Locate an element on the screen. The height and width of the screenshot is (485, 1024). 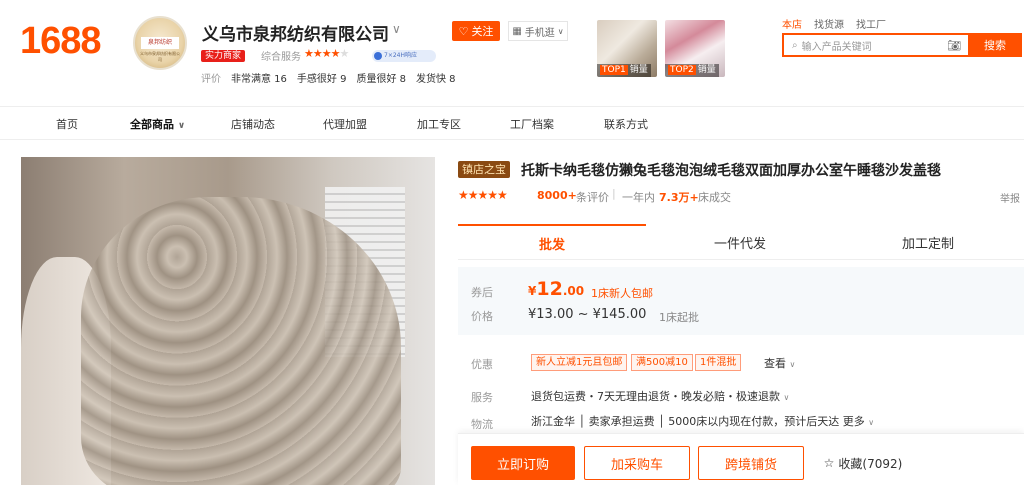
star-icon: ☆ is located at coordinates (829, 463).